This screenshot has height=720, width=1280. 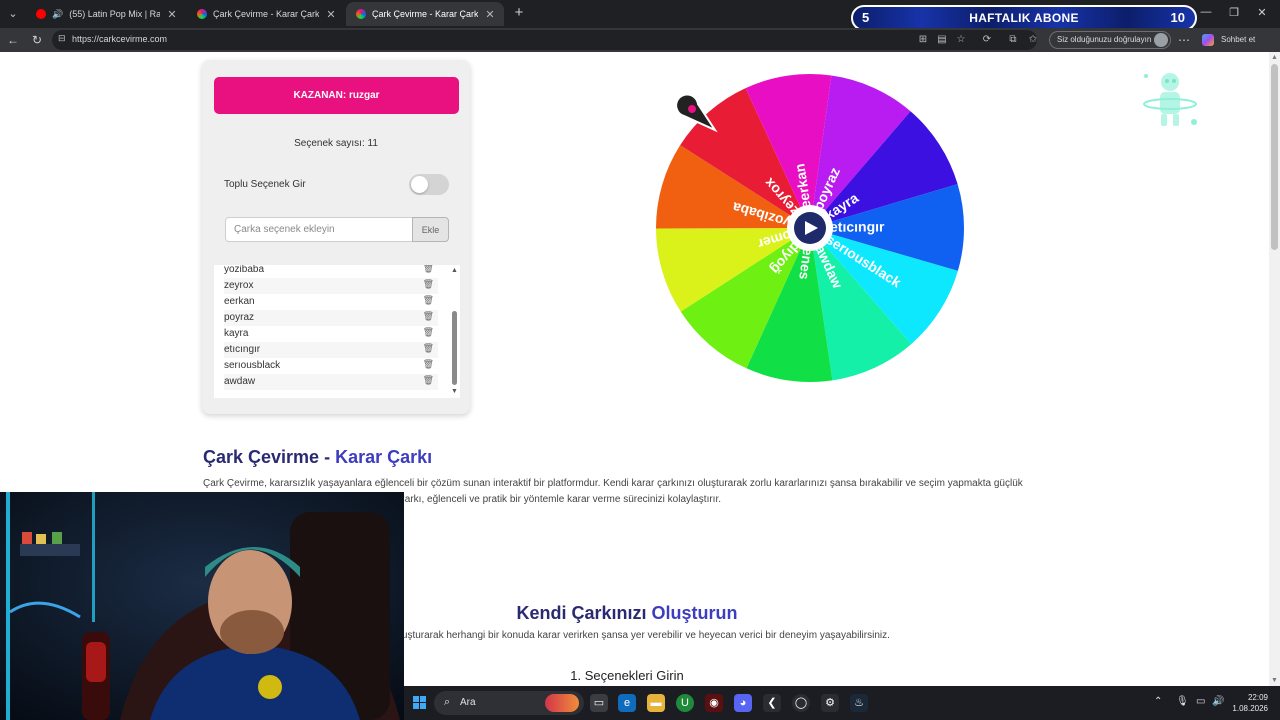 What do you see at coordinates (447, 702) in the screenshot?
I see `search-icon: ⌕` at bounding box center [447, 702].